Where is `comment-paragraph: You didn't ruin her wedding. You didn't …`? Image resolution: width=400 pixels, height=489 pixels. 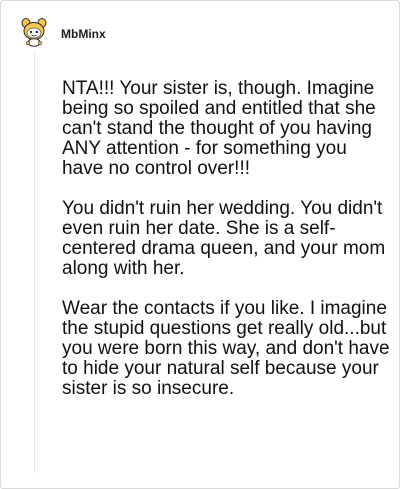
comment-paragraph: You didn't ruin her wedding. You didn't … is located at coordinates (224, 238).